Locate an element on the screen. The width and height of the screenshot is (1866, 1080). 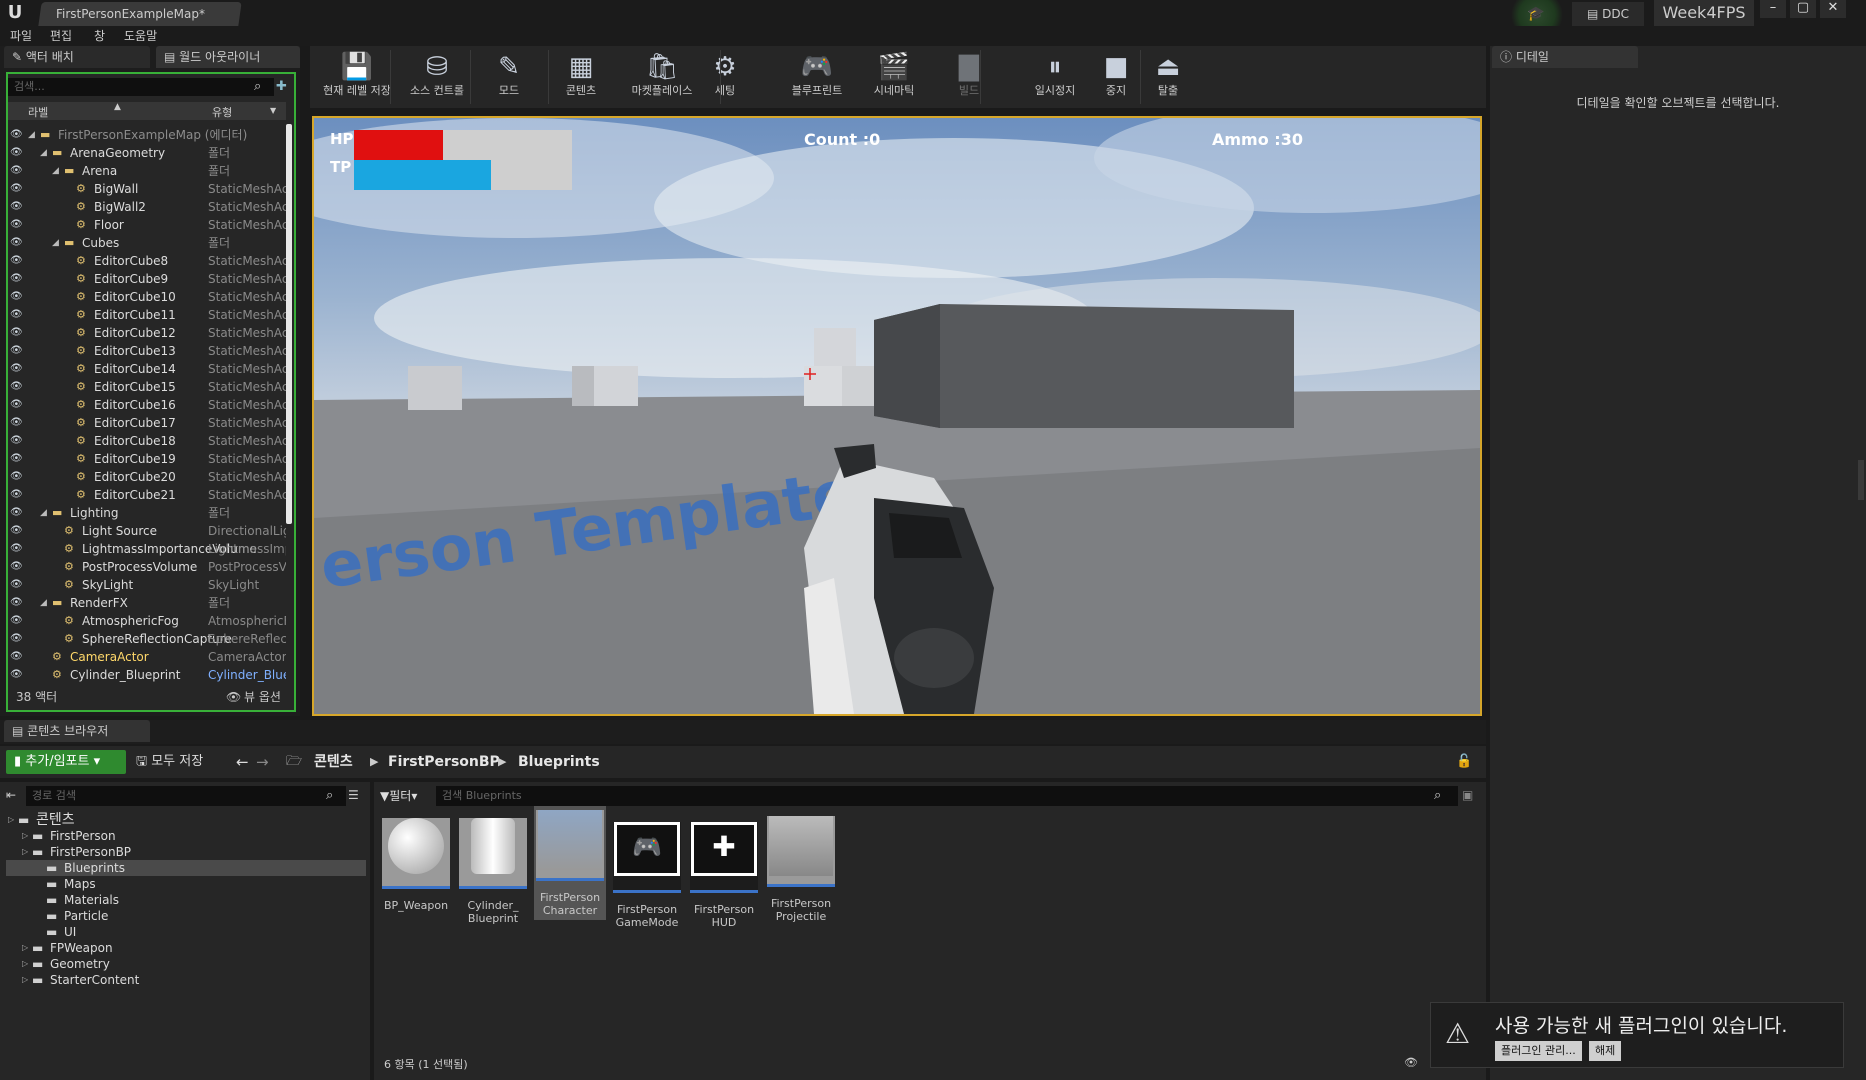
breadcrumb-content: 콘텐츠 is located at coordinates (333, 762).